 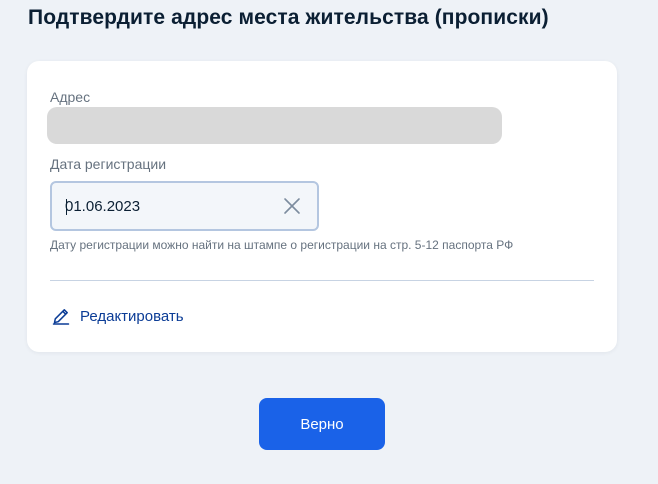 What do you see at coordinates (274, 125) in the screenshot?
I see `address-value-redacted` at bounding box center [274, 125].